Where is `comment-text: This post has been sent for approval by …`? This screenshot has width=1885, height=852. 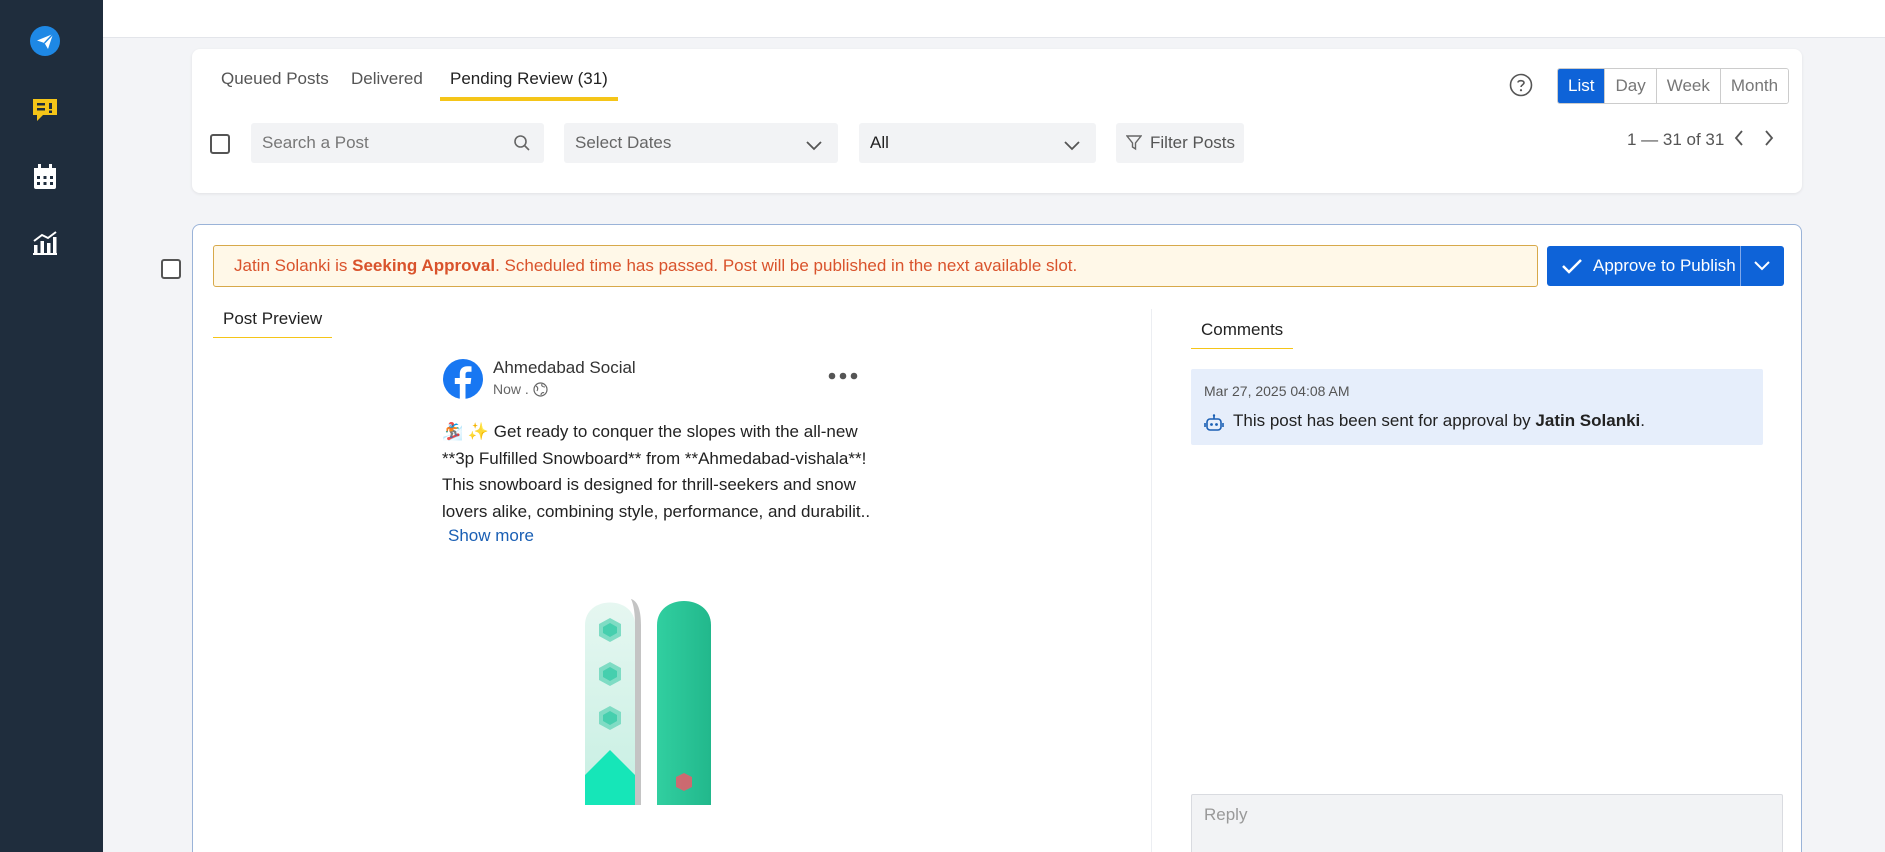
comment-text: This post has been sent for approval by … is located at coordinates (1439, 421).